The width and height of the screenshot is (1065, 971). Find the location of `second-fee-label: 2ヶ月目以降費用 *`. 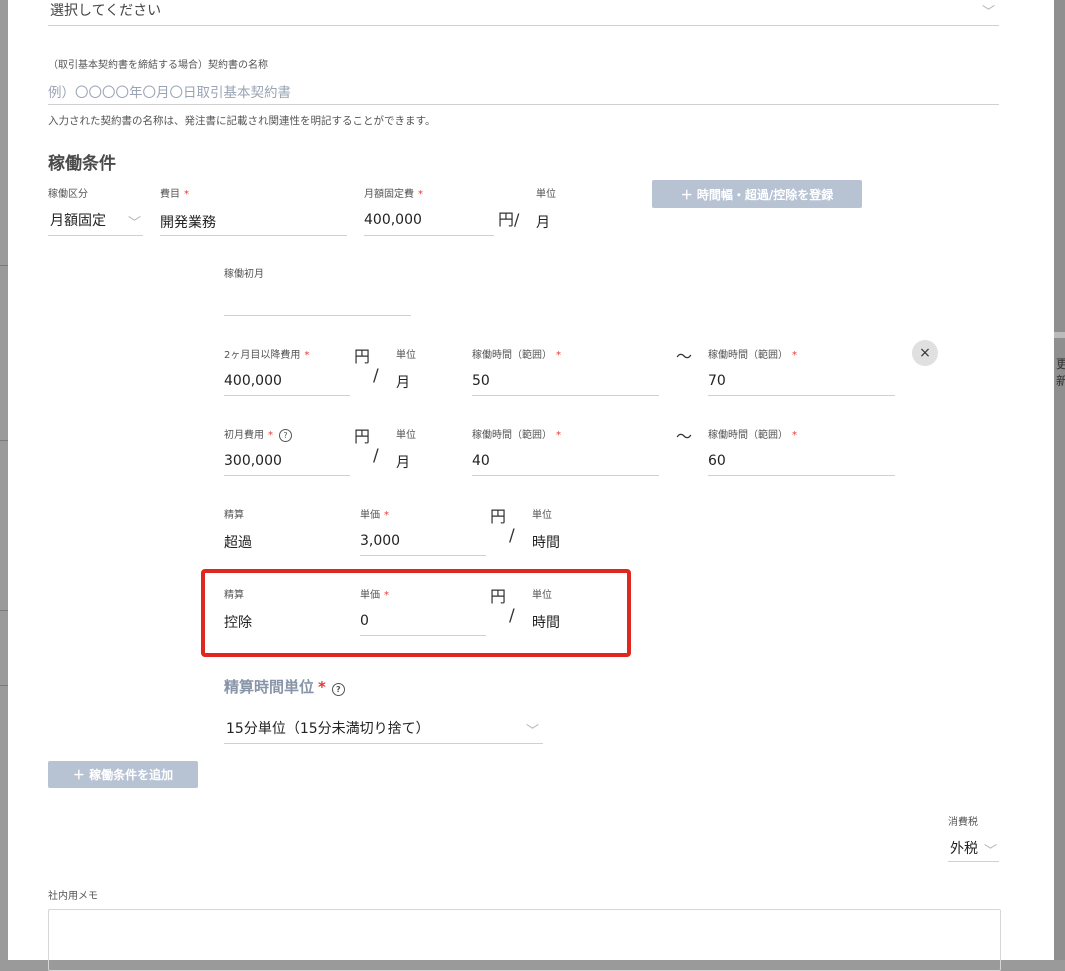

second-fee-label: 2ヶ月目以降費用 * is located at coordinates (267, 355).